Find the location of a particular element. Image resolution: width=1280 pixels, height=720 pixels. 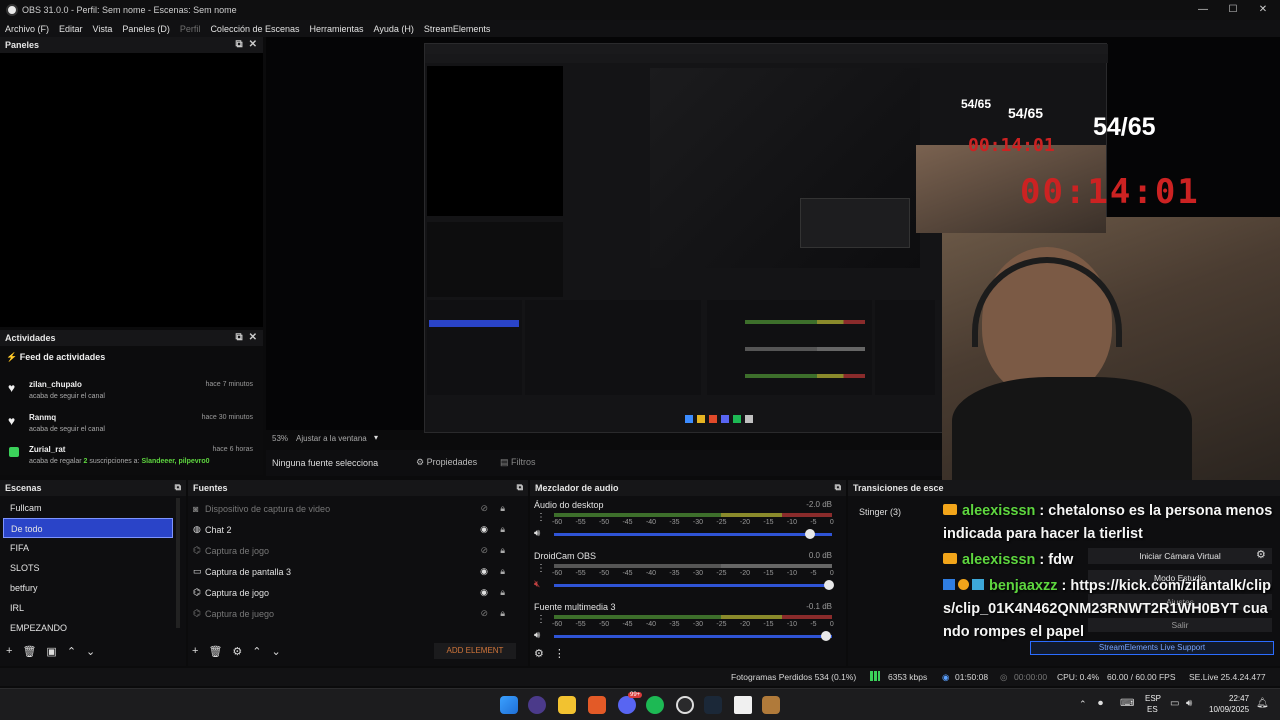

language-indicator: ESP is located at coordinates (1153, 698).